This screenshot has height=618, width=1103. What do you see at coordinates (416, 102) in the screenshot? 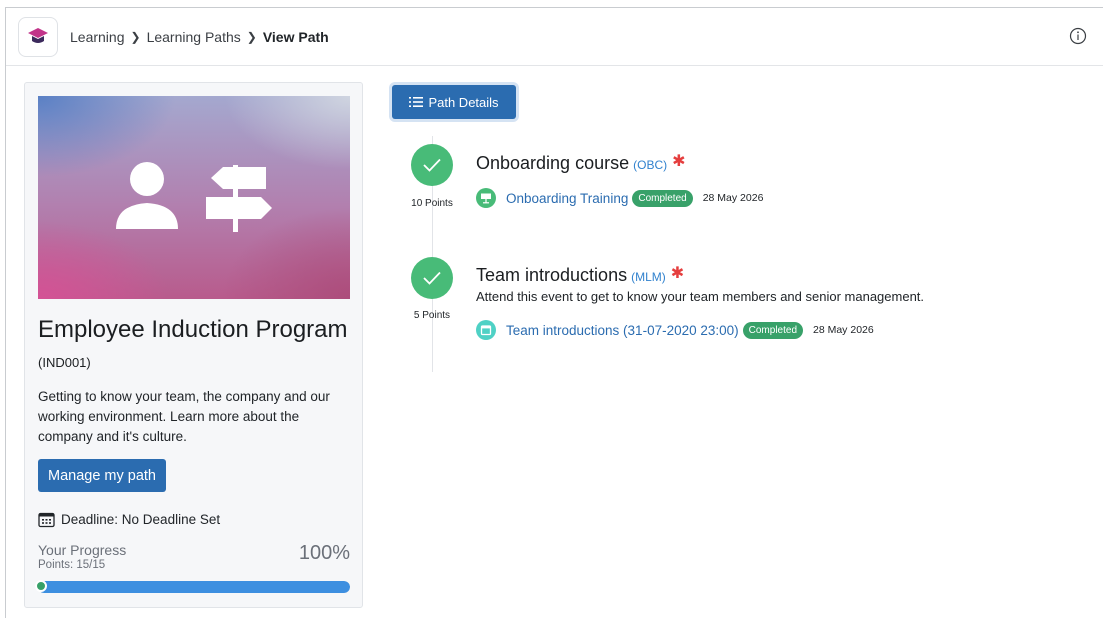
I see `list-icon` at bounding box center [416, 102].